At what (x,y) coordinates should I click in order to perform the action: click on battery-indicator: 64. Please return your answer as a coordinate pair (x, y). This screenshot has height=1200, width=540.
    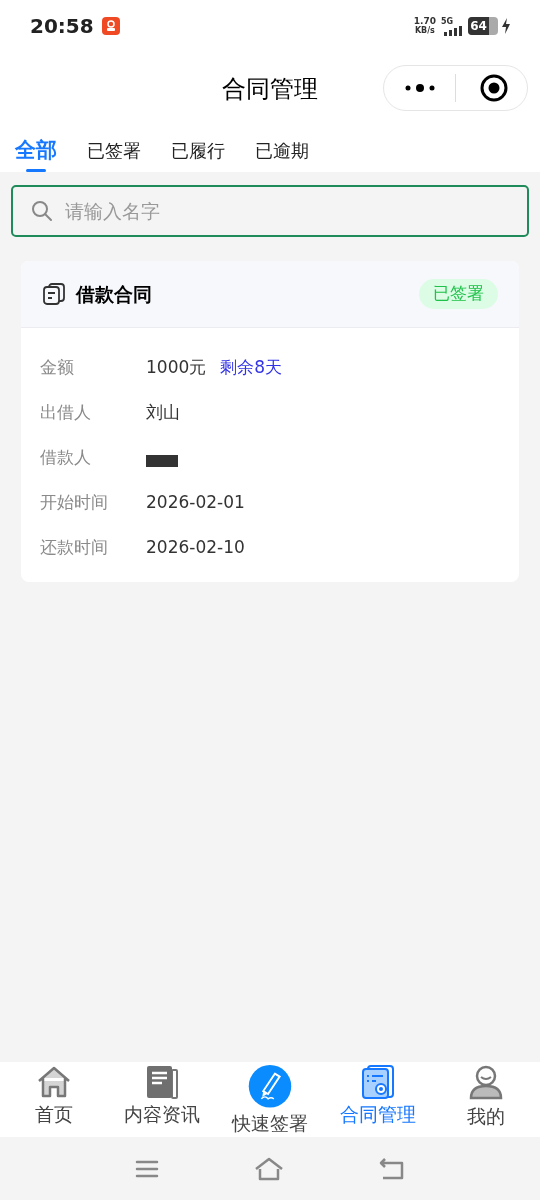
    Looking at the image, I should click on (478, 26).